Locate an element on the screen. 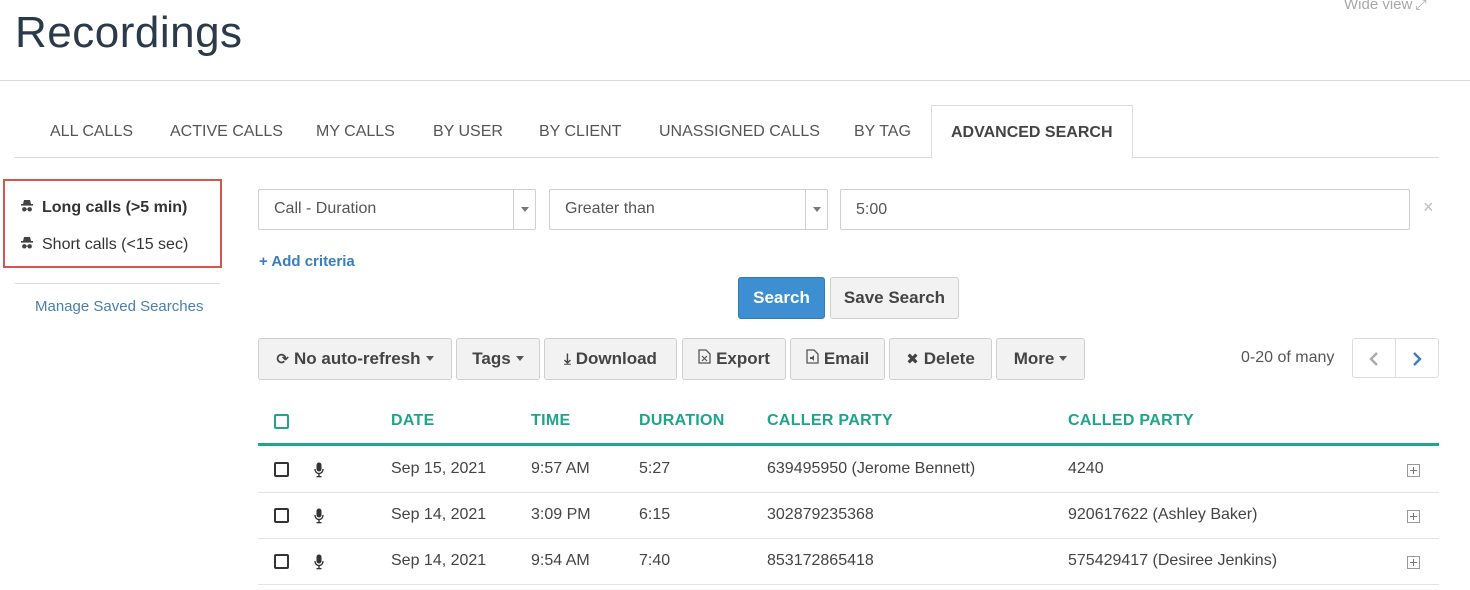 This screenshot has height=590, width=1470. cell-time: 9:57 AM is located at coordinates (560, 468).